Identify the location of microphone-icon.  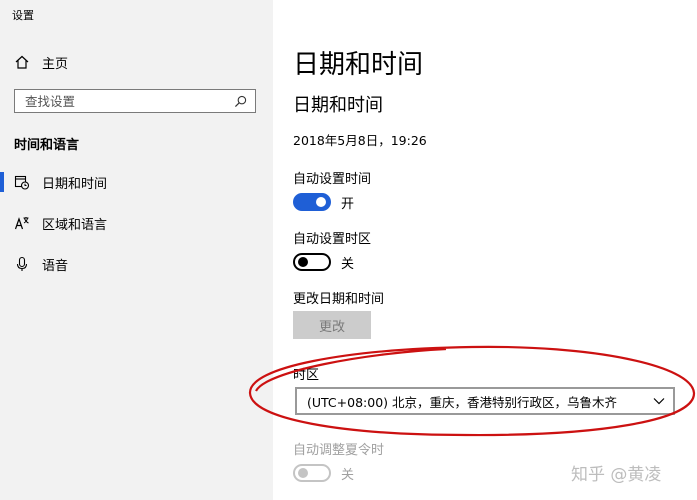
(22, 264).